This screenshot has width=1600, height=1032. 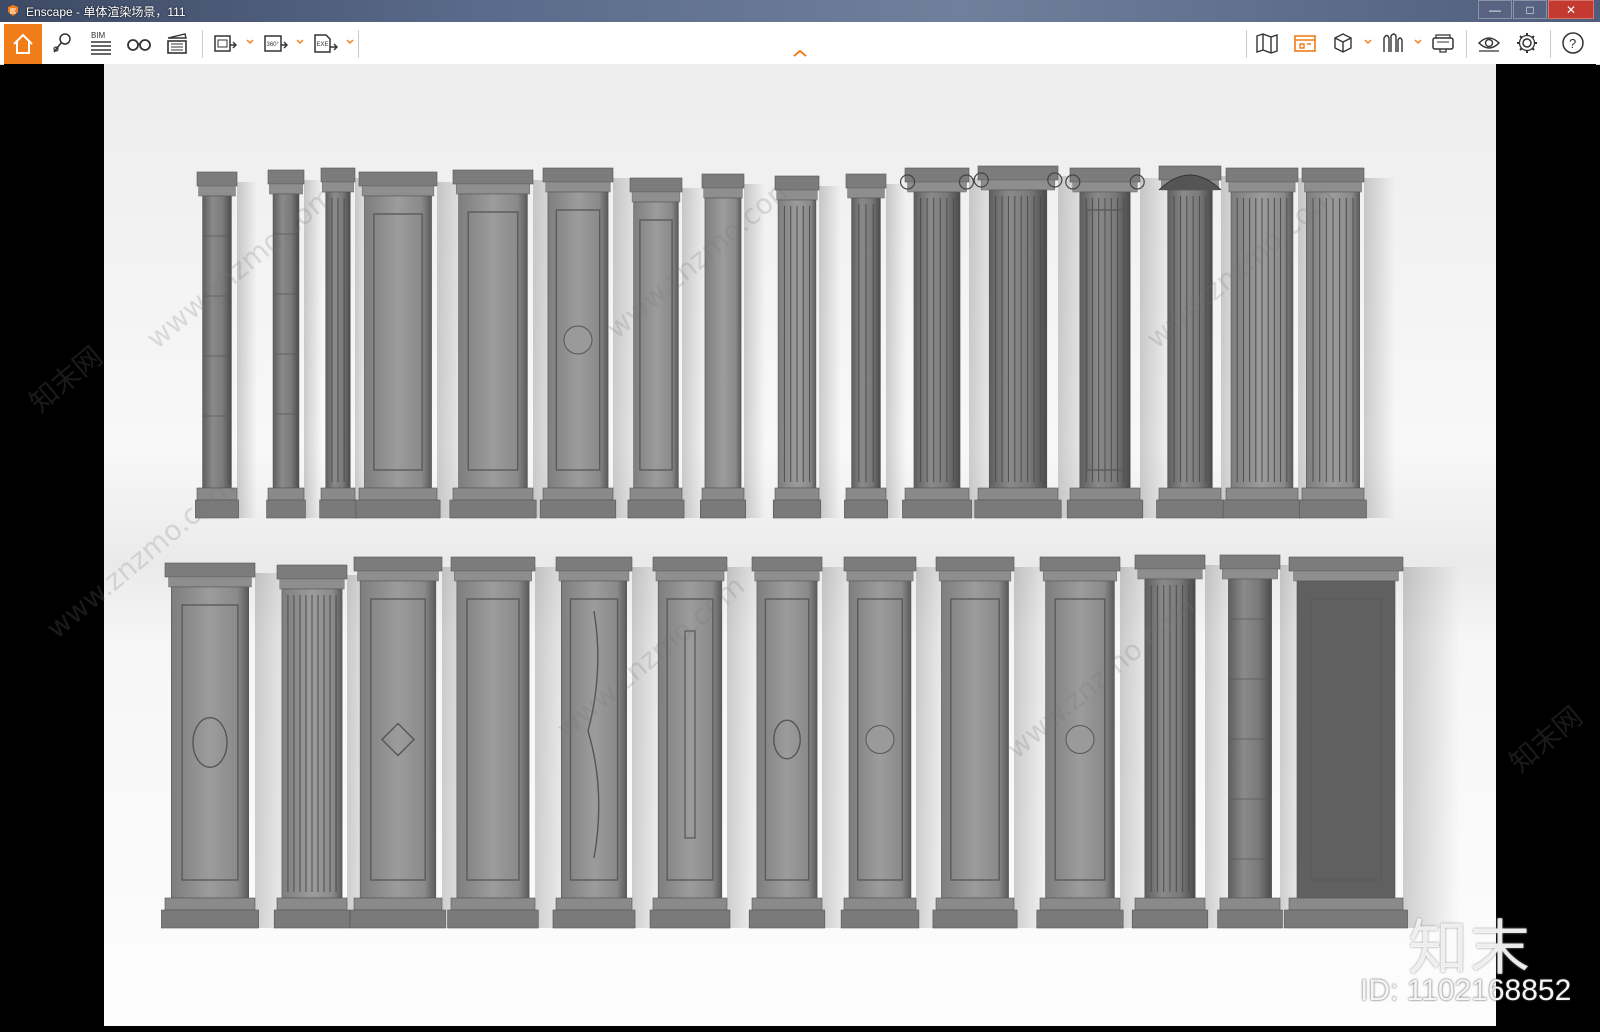 I want to click on svg-text: EXE, so click(x=323, y=45).